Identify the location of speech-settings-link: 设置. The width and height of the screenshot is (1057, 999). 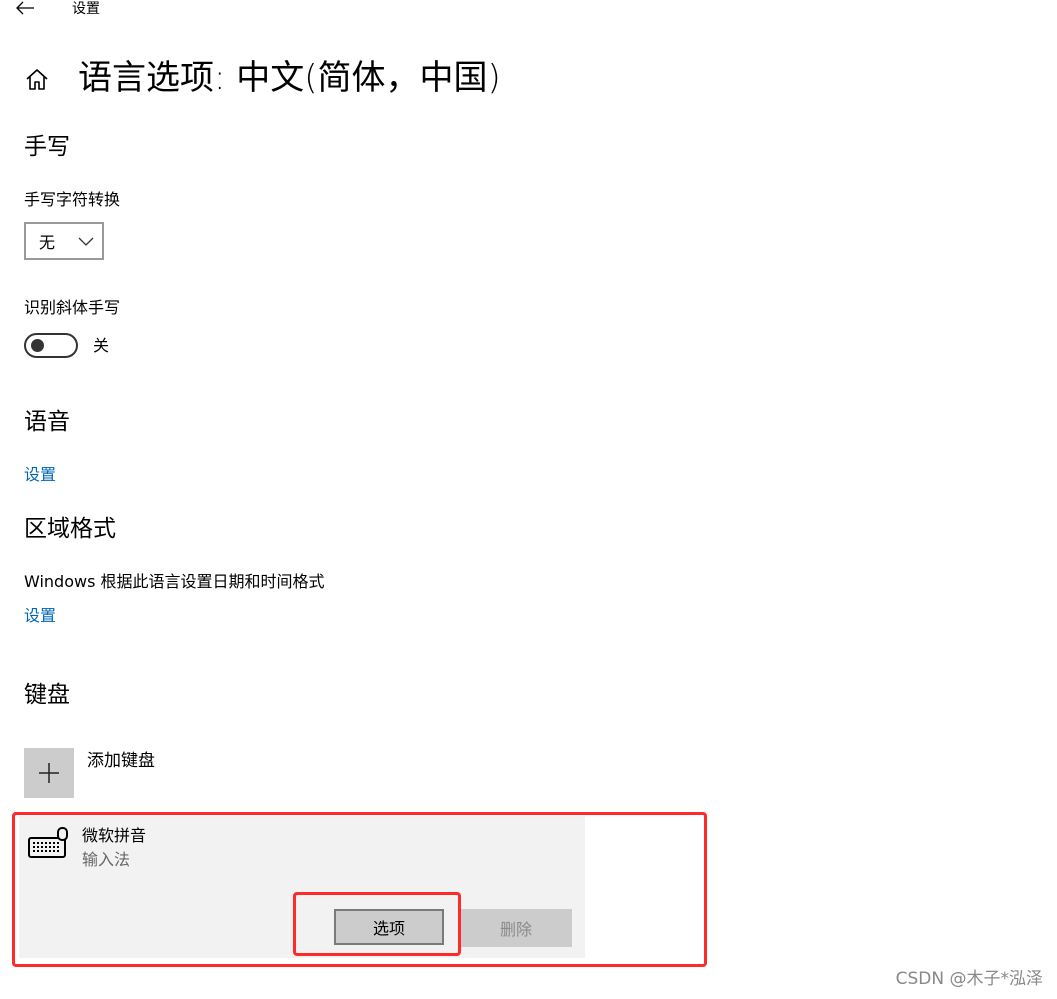
(40, 475).